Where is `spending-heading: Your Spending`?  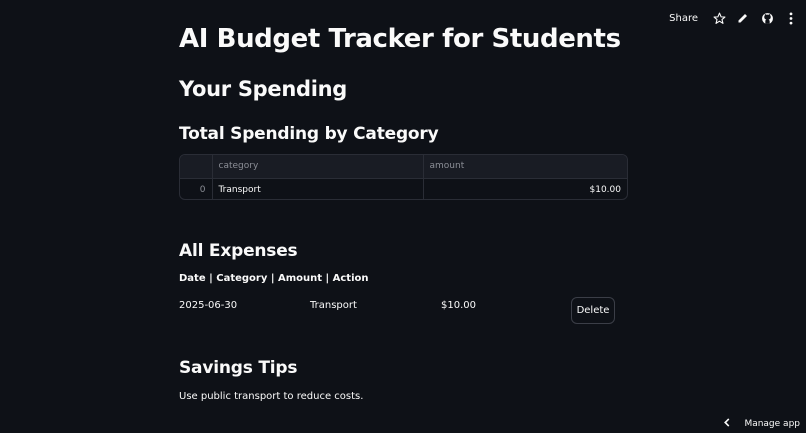 spending-heading: Your Spending is located at coordinates (263, 89).